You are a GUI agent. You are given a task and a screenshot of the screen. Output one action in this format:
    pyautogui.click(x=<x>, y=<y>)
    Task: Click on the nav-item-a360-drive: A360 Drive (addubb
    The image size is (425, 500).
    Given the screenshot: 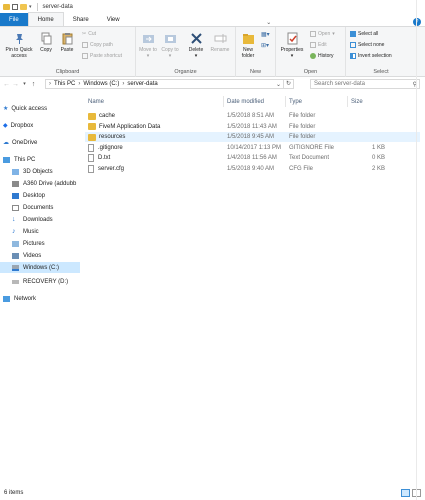 What is the action you would take?
    pyautogui.click(x=40, y=183)
    